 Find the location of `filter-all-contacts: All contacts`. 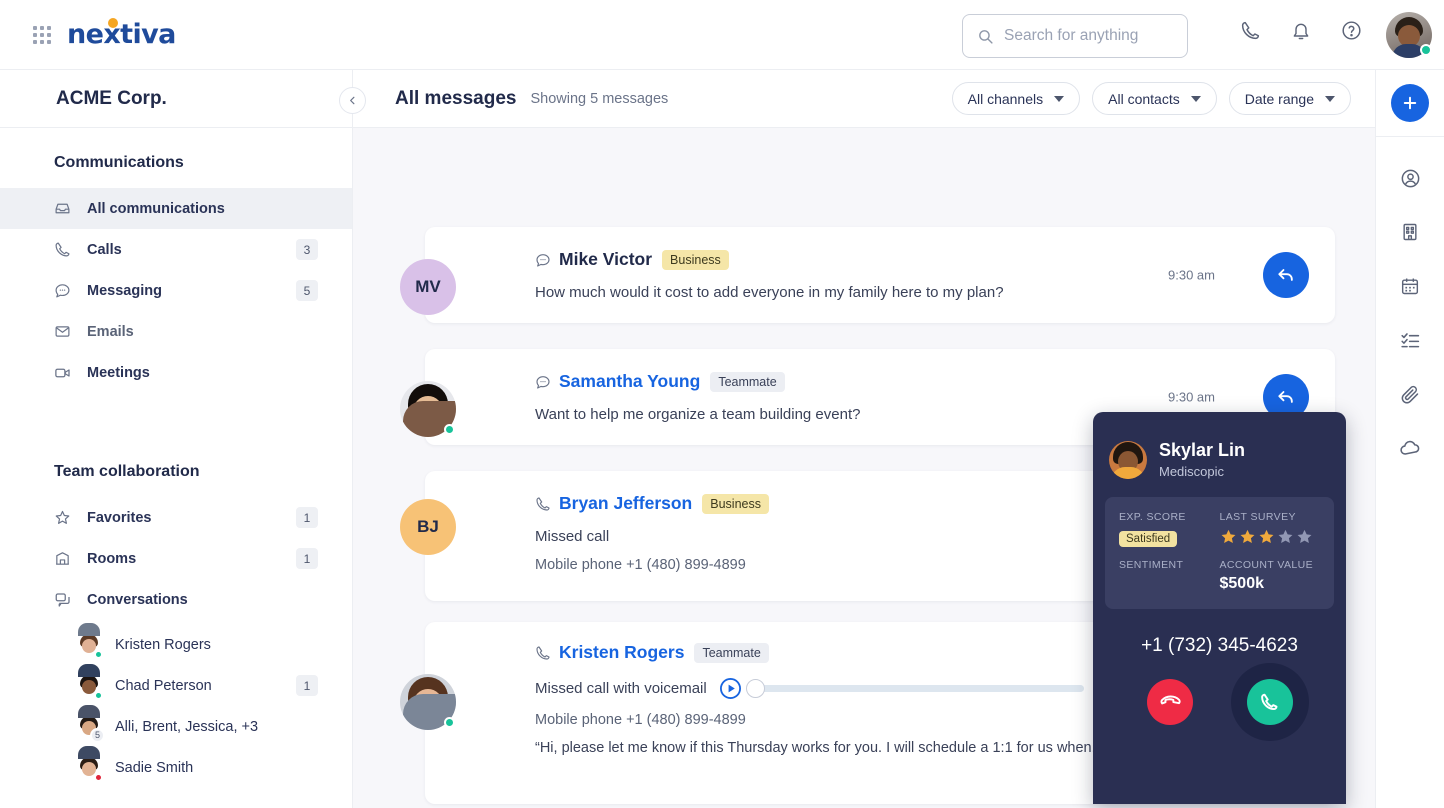

filter-all-contacts: All contacts is located at coordinates (1154, 98).